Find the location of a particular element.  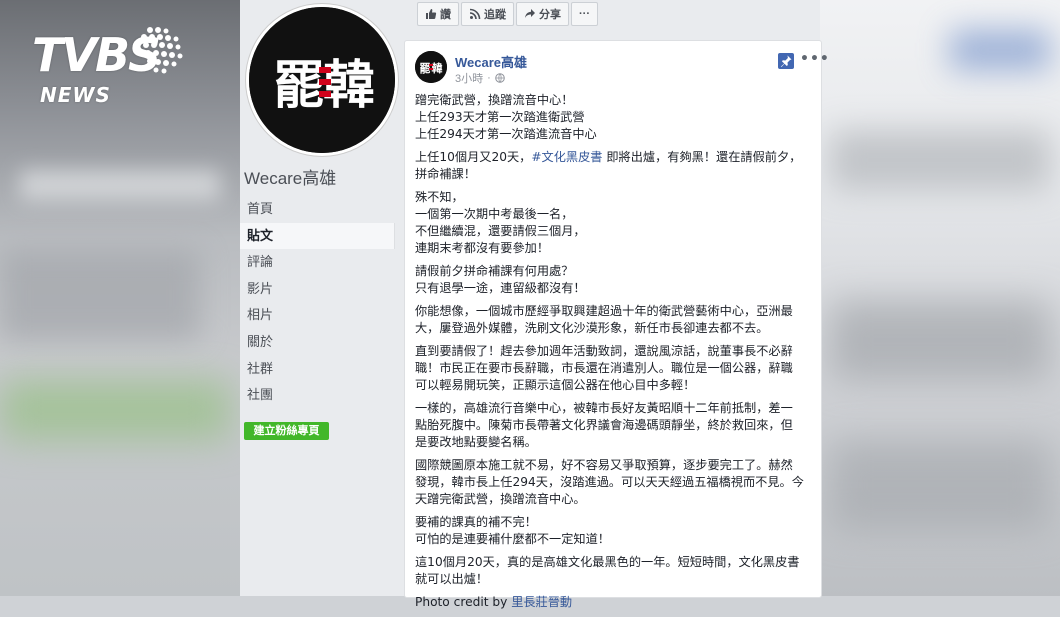

post-author-avatar: 罷 韓 is located at coordinates (431, 67).